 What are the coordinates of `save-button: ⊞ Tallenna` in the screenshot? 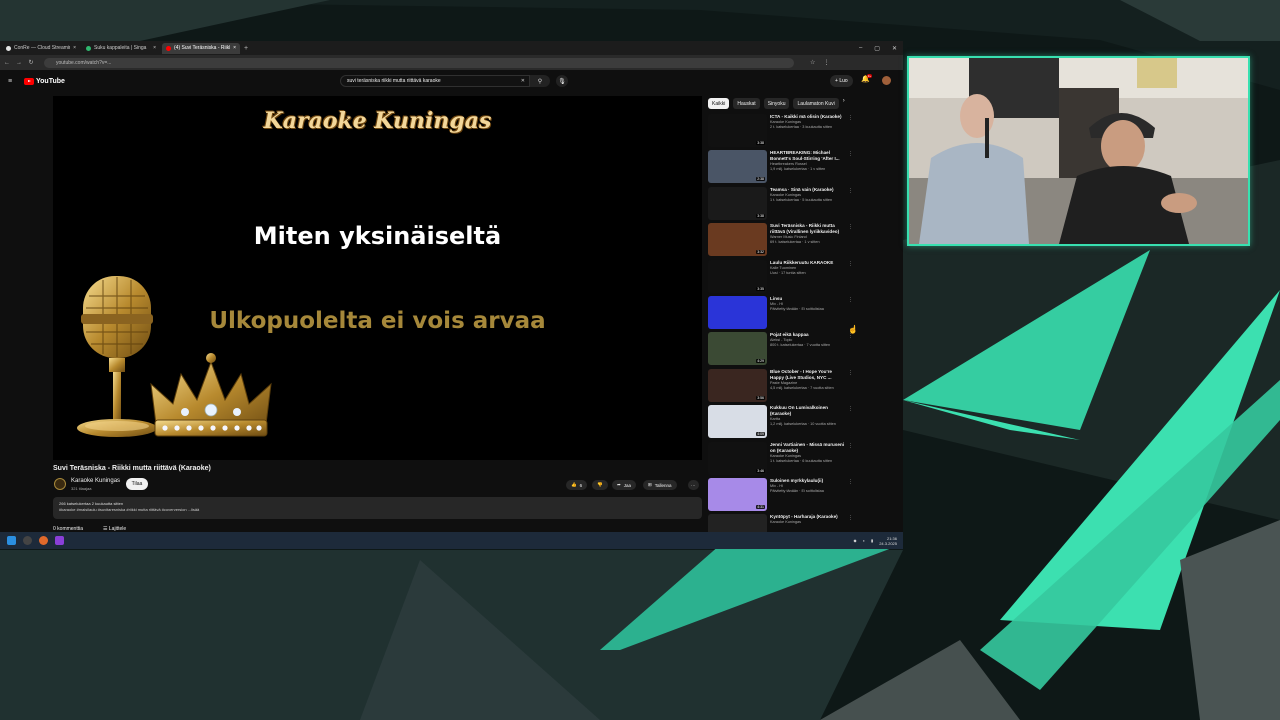 It's located at (660, 485).